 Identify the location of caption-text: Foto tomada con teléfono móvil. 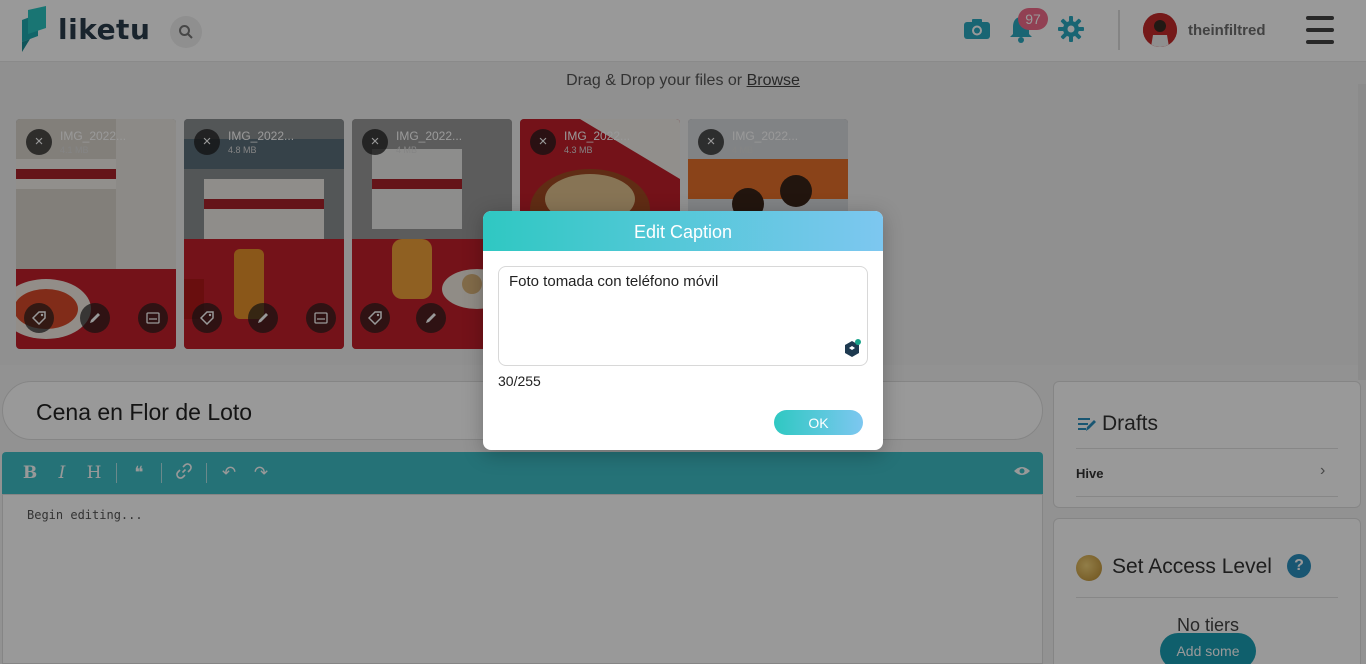
(614, 281).